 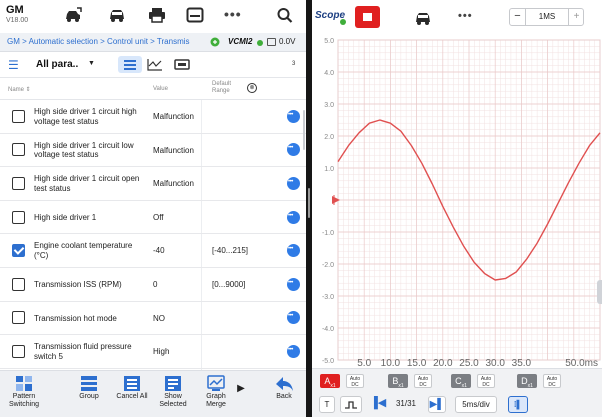 I want to click on cancel-all-button: Cancel All, so click(x=132, y=388).